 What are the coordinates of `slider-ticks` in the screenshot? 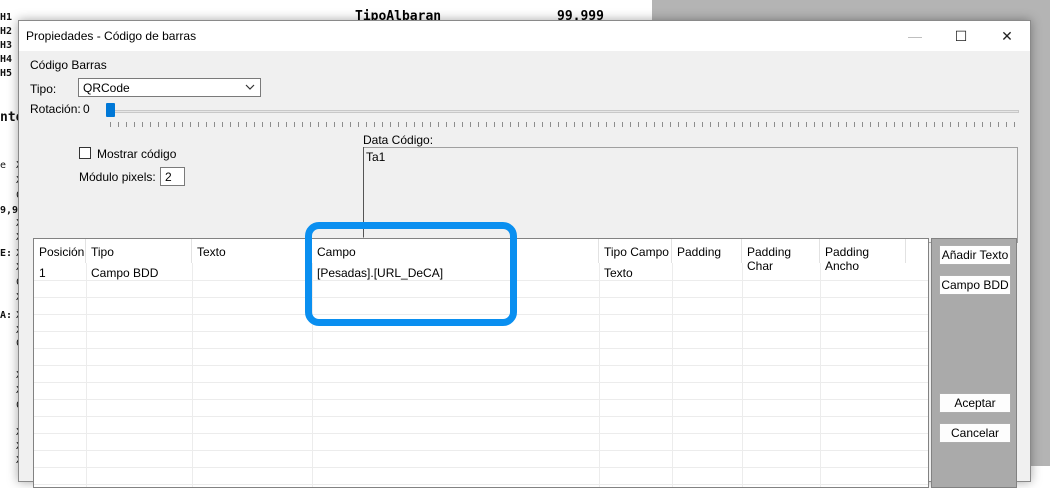 It's located at (564, 124).